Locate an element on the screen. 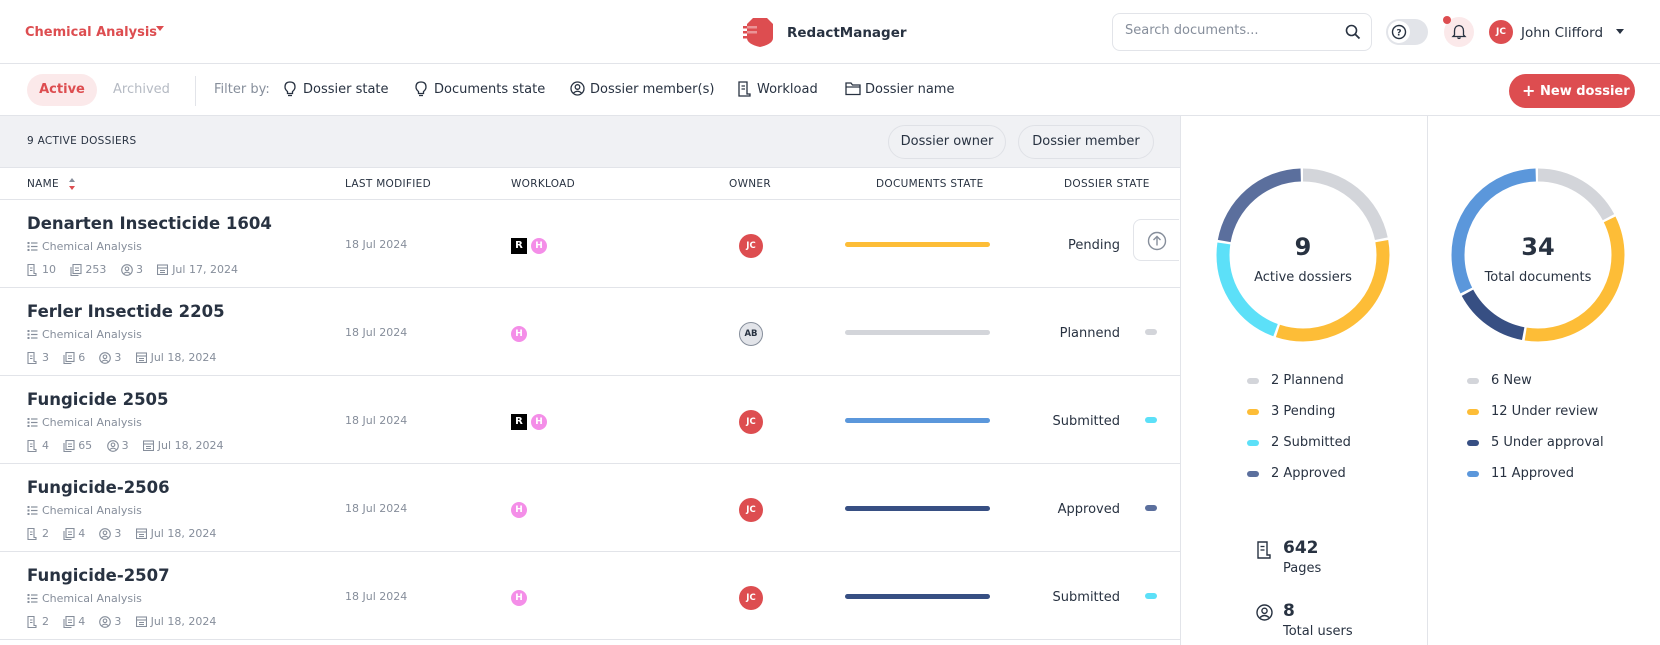 The width and height of the screenshot is (1660, 645). dossier-name: Fungicide-2506 is located at coordinates (98, 487).